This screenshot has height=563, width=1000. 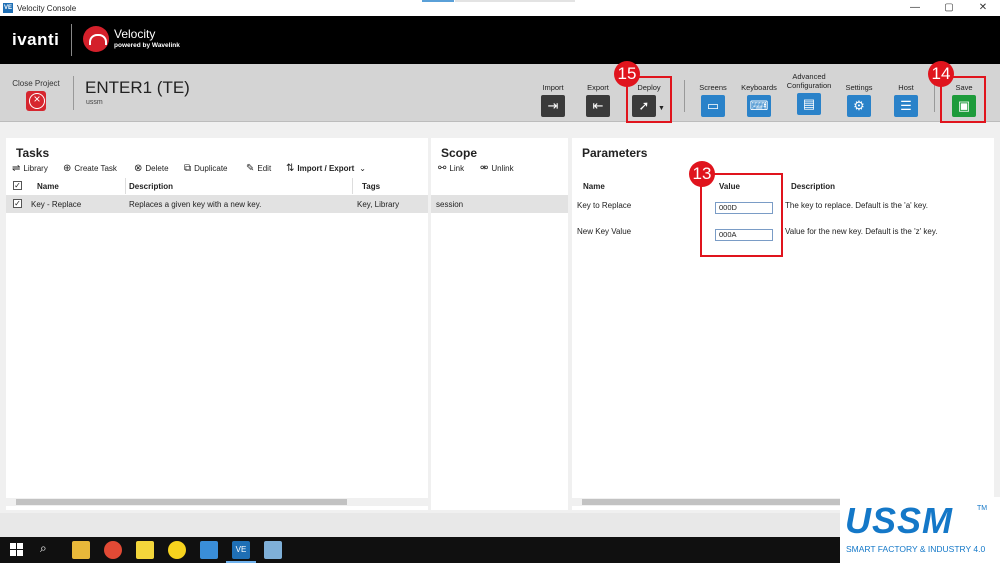 What do you see at coordinates (138, 168) in the screenshot?
I see `delete-circle-icon: ⊗` at bounding box center [138, 168].